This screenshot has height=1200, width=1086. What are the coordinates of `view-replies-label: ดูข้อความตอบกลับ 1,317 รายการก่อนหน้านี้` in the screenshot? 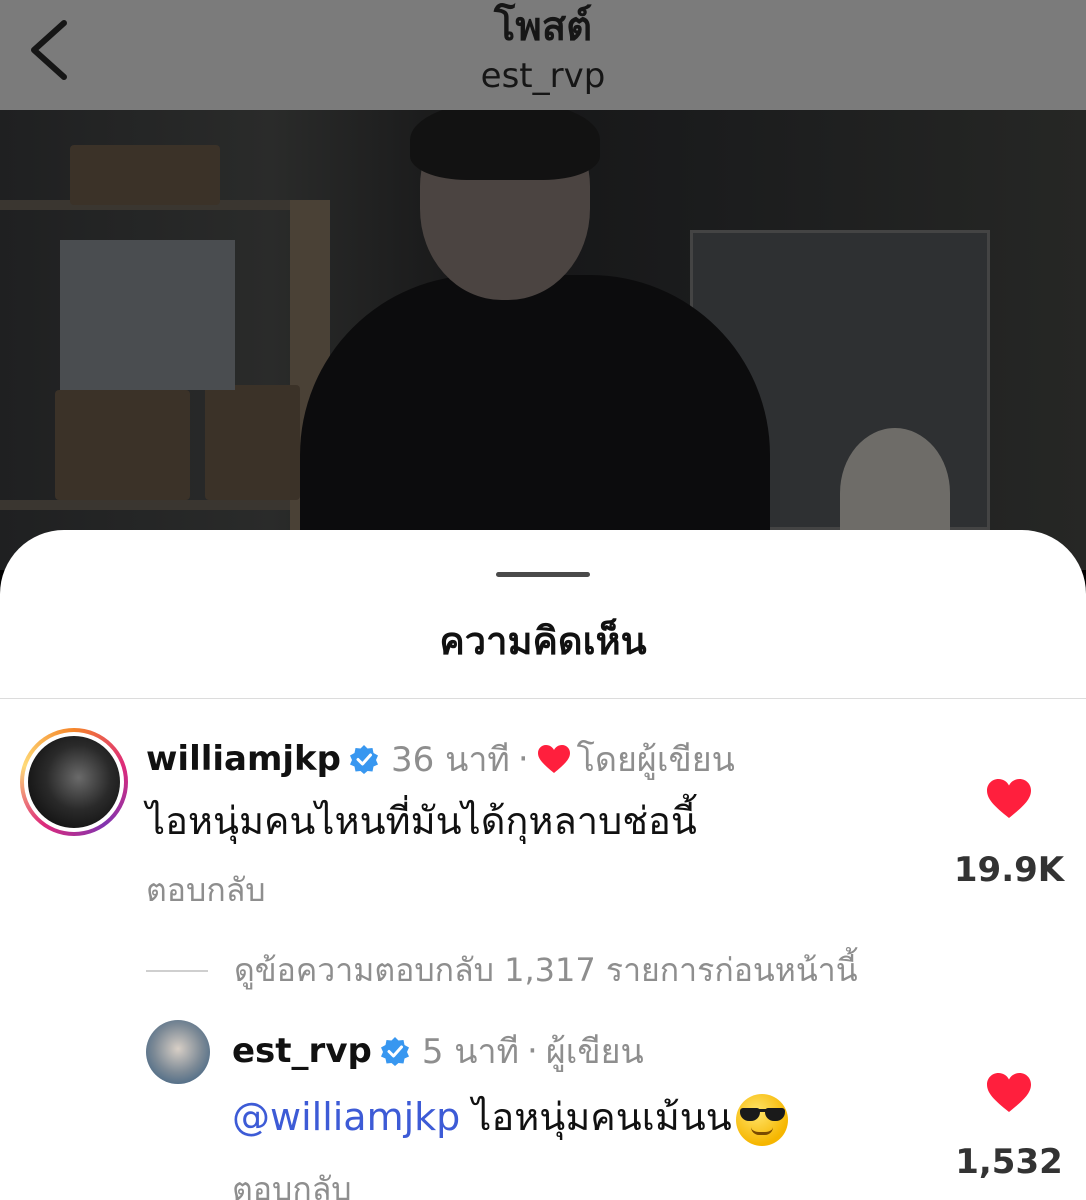 It's located at (546, 970).